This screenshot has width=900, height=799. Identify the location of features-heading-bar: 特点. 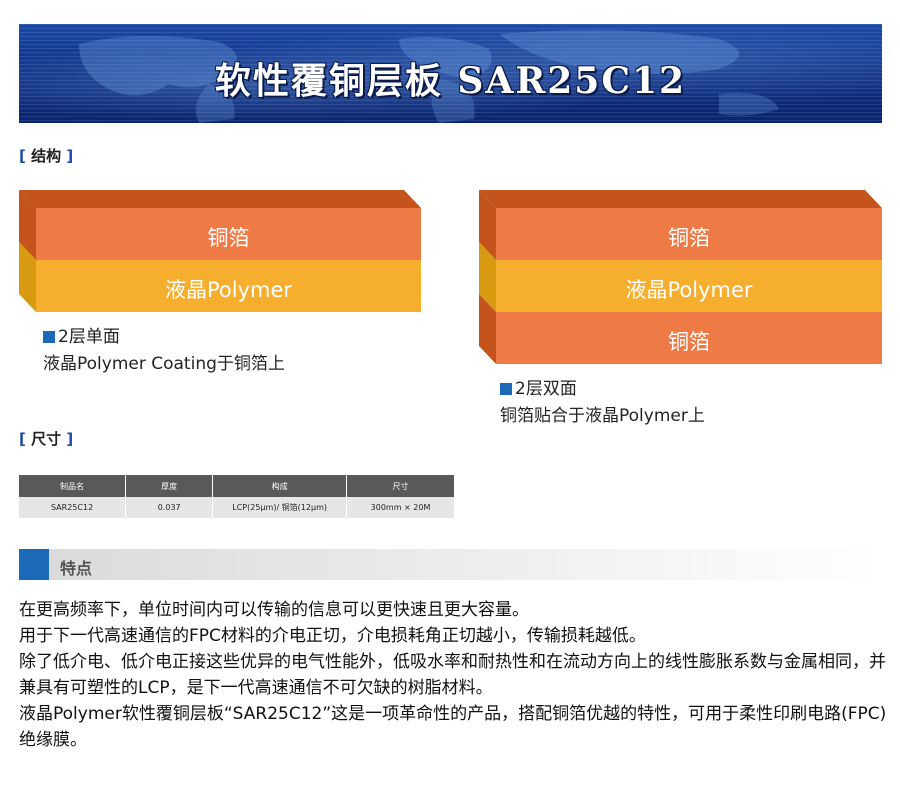
(450, 564).